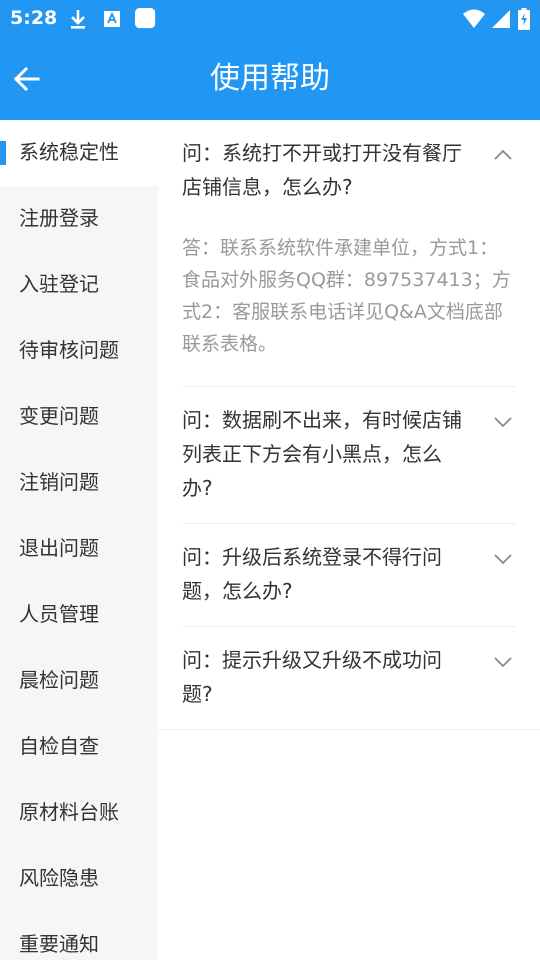  Describe the element at coordinates (503, 155) in the screenshot. I see `chevron-up-icon` at that location.